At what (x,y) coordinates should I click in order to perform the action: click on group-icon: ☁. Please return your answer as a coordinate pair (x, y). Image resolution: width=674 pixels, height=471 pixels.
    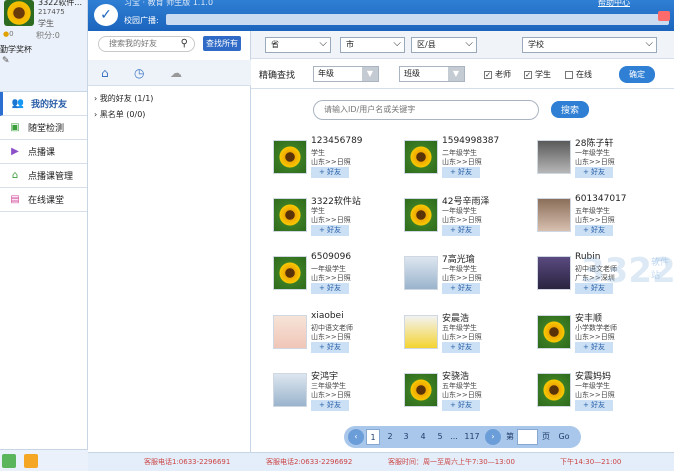
    Looking at the image, I should click on (176, 73).